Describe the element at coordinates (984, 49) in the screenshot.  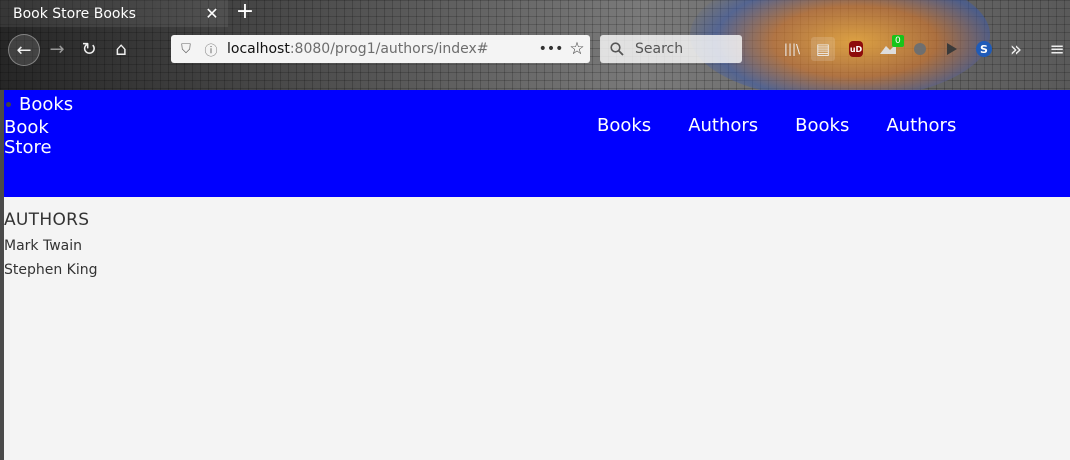
I see `s-extension-icon: S` at that location.